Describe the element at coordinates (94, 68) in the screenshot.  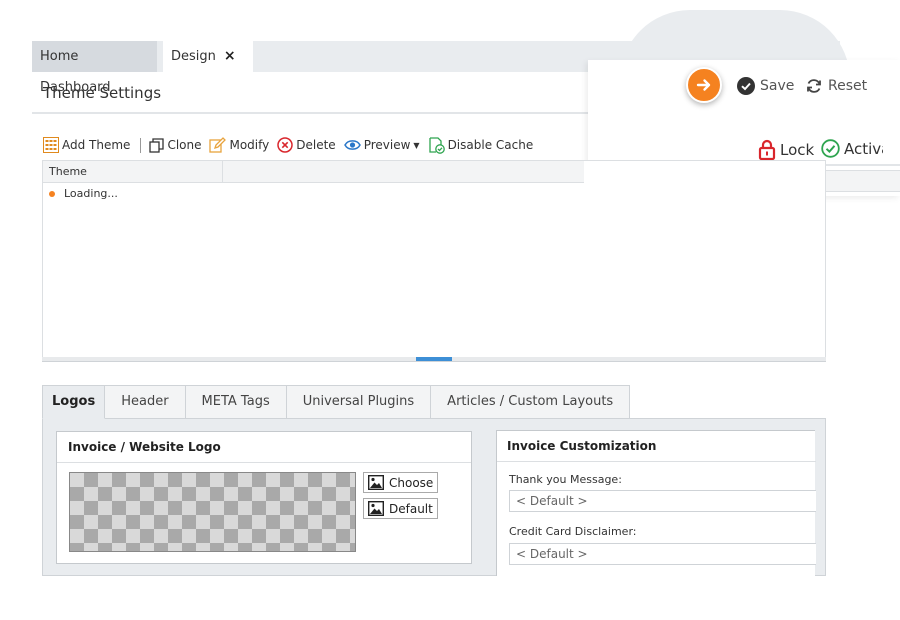
I see `tab-home-dashboard: Home Dashboard` at that location.